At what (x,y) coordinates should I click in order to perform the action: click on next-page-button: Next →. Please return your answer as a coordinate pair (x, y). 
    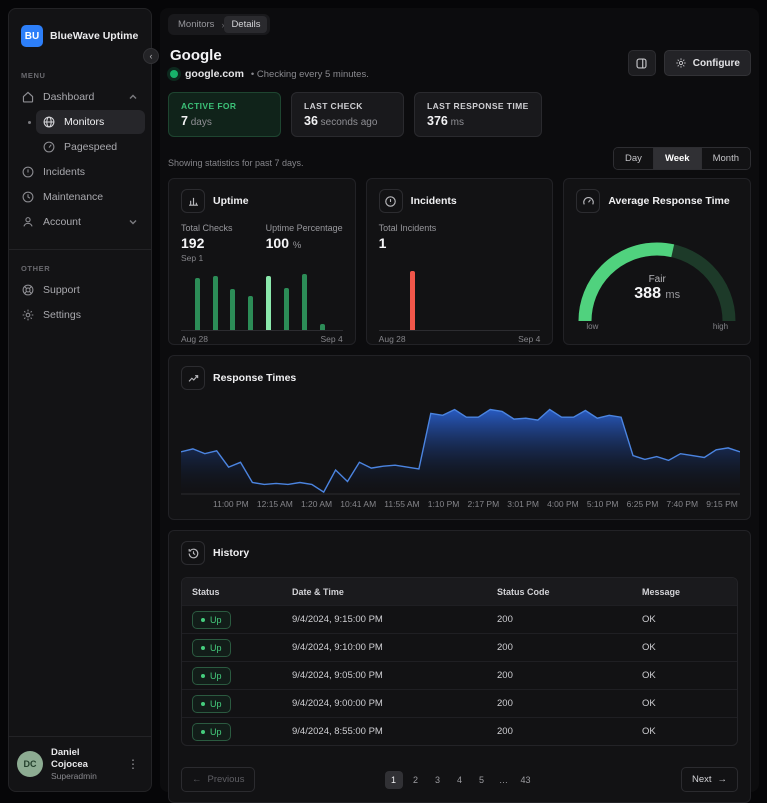
    Looking at the image, I should click on (709, 779).